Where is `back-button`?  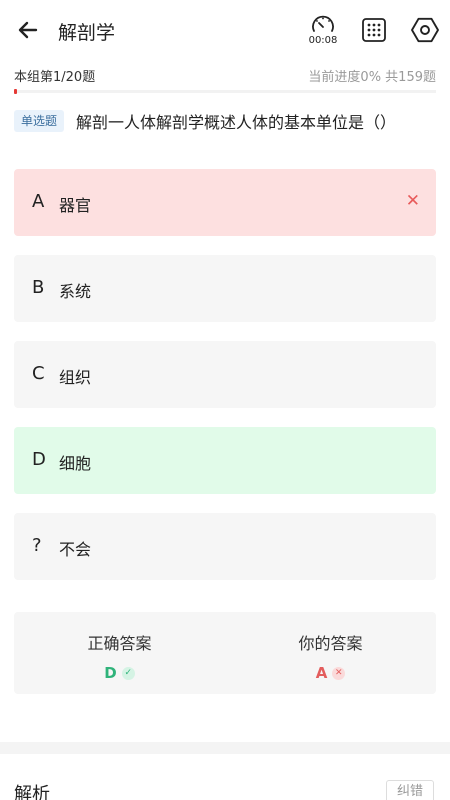
back-button is located at coordinates (28, 30).